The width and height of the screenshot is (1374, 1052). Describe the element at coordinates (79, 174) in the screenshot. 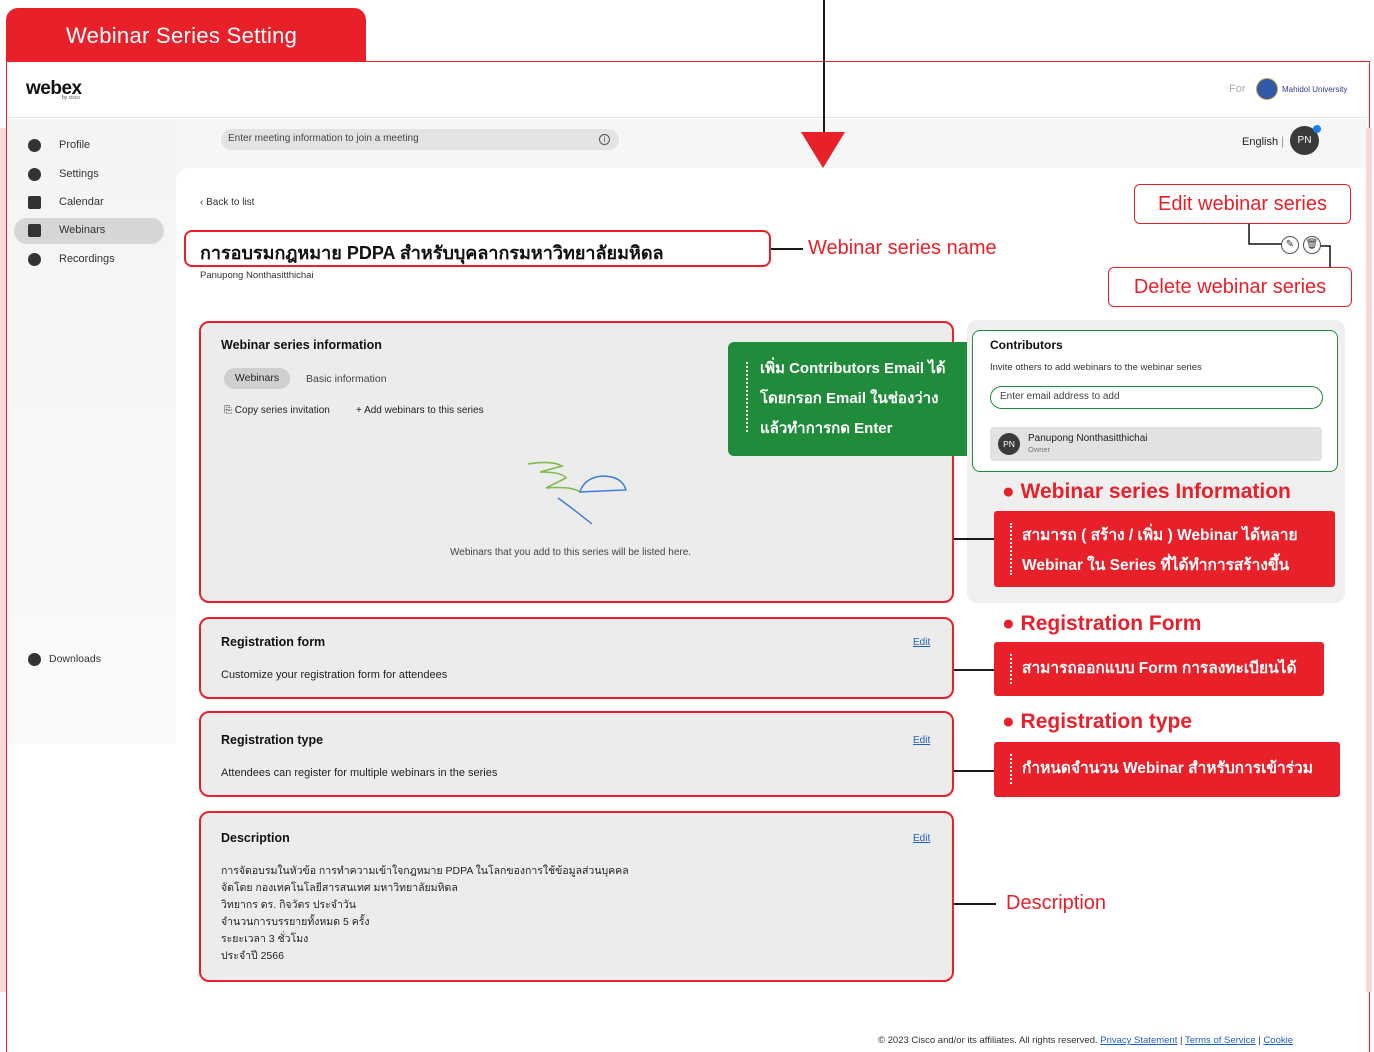

I see `sidebar-item-label: Settings` at that location.